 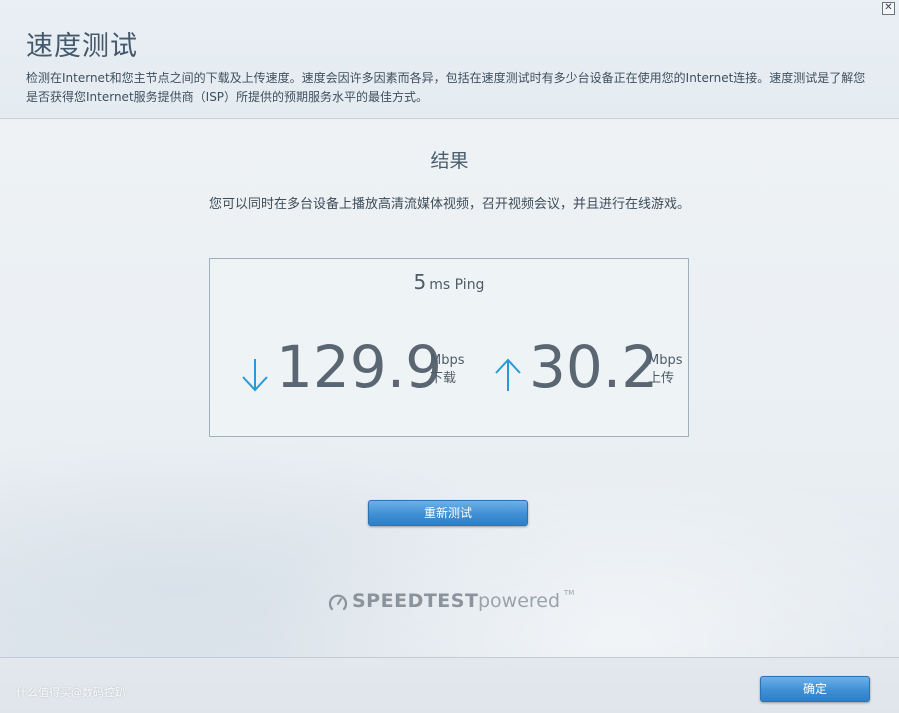 I want to click on ping-value: 5, so click(x=420, y=282).